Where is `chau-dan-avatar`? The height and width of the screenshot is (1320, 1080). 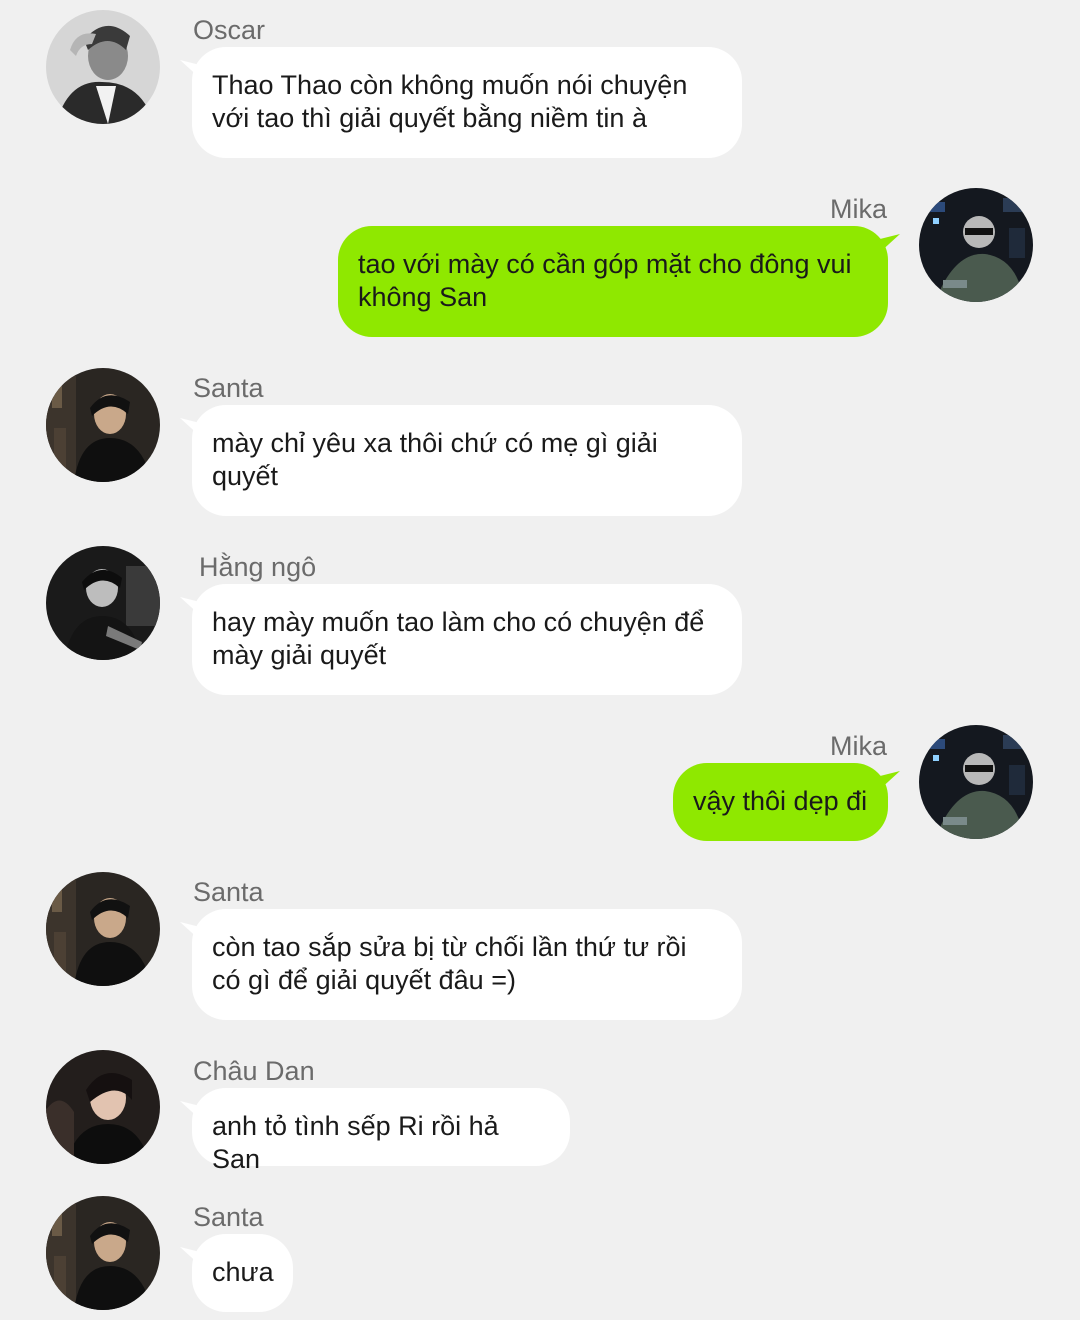 chau-dan-avatar is located at coordinates (103, 1107).